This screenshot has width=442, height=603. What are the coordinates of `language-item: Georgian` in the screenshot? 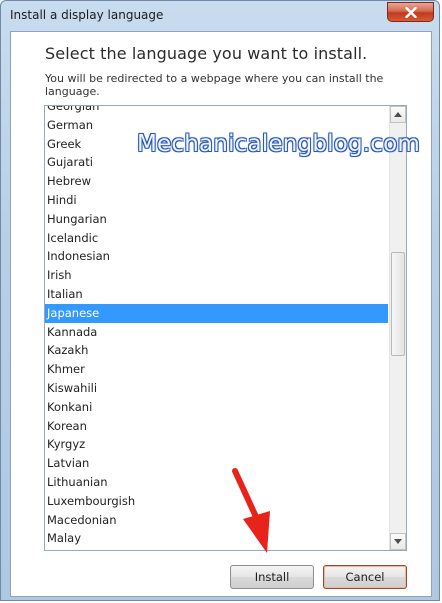 It's located at (216, 111).